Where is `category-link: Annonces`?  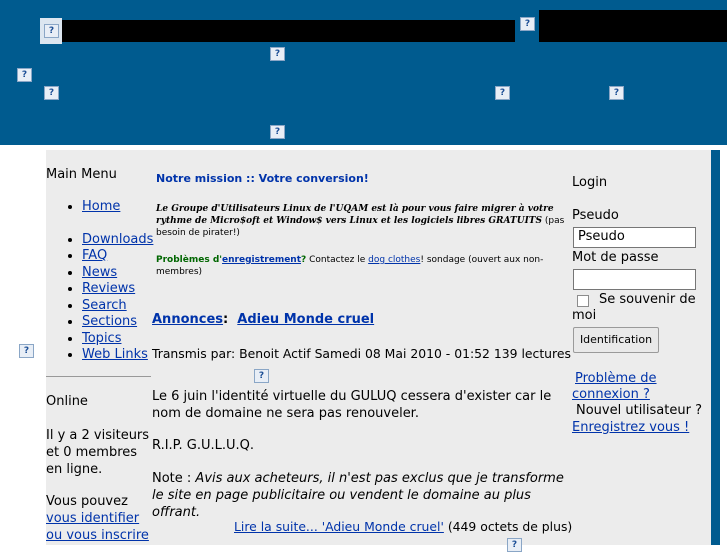 category-link: Annonces is located at coordinates (187, 319).